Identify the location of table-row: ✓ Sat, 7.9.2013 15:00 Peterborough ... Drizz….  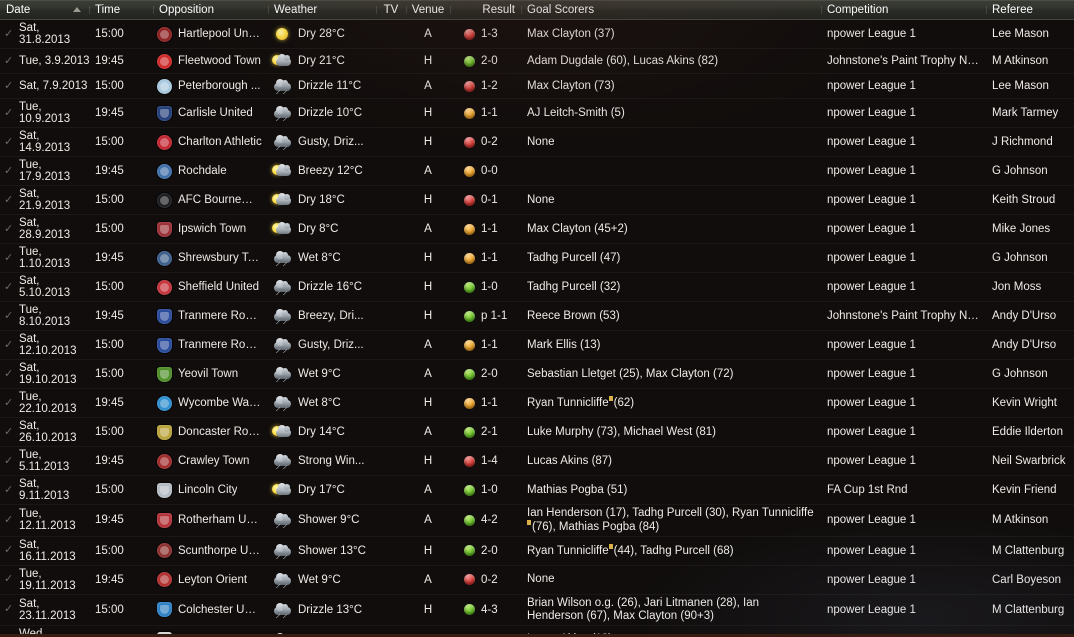
(537, 86).